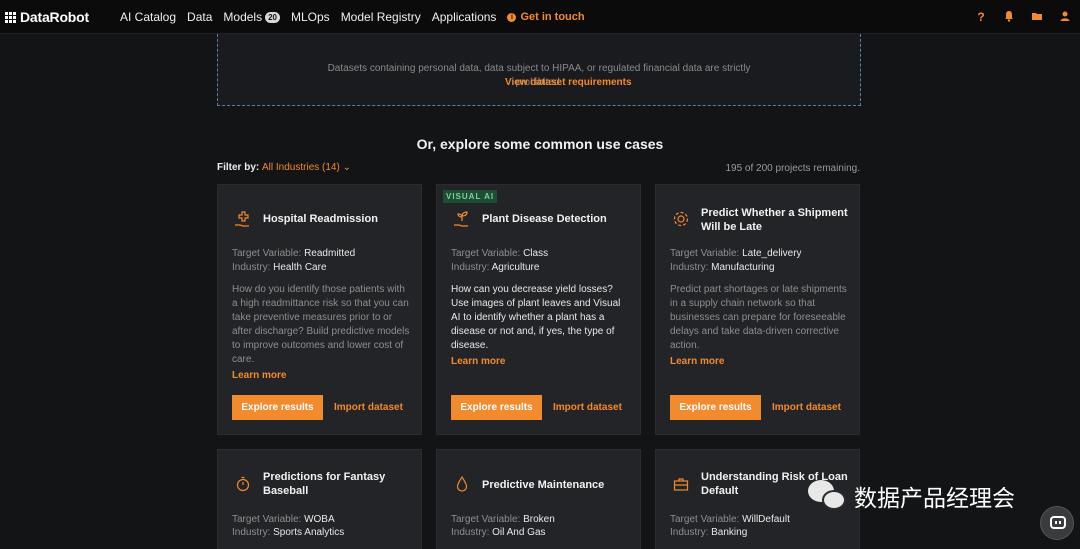  Describe the element at coordinates (10, 17) in the screenshot. I see `app-grid-icon` at that location.